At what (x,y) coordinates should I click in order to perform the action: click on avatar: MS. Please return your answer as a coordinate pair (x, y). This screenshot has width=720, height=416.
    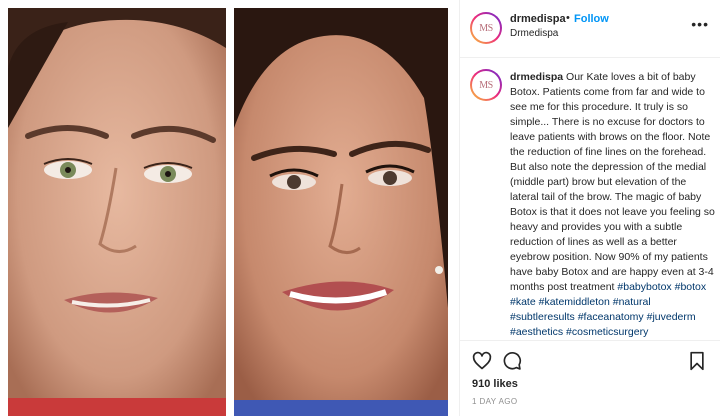
    Looking at the image, I should click on (486, 28).